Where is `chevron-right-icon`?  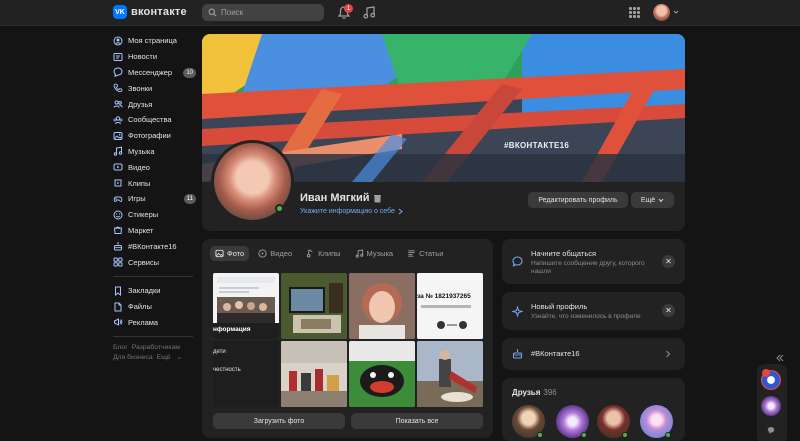
chevron-right-icon is located at coordinates (400, 211).